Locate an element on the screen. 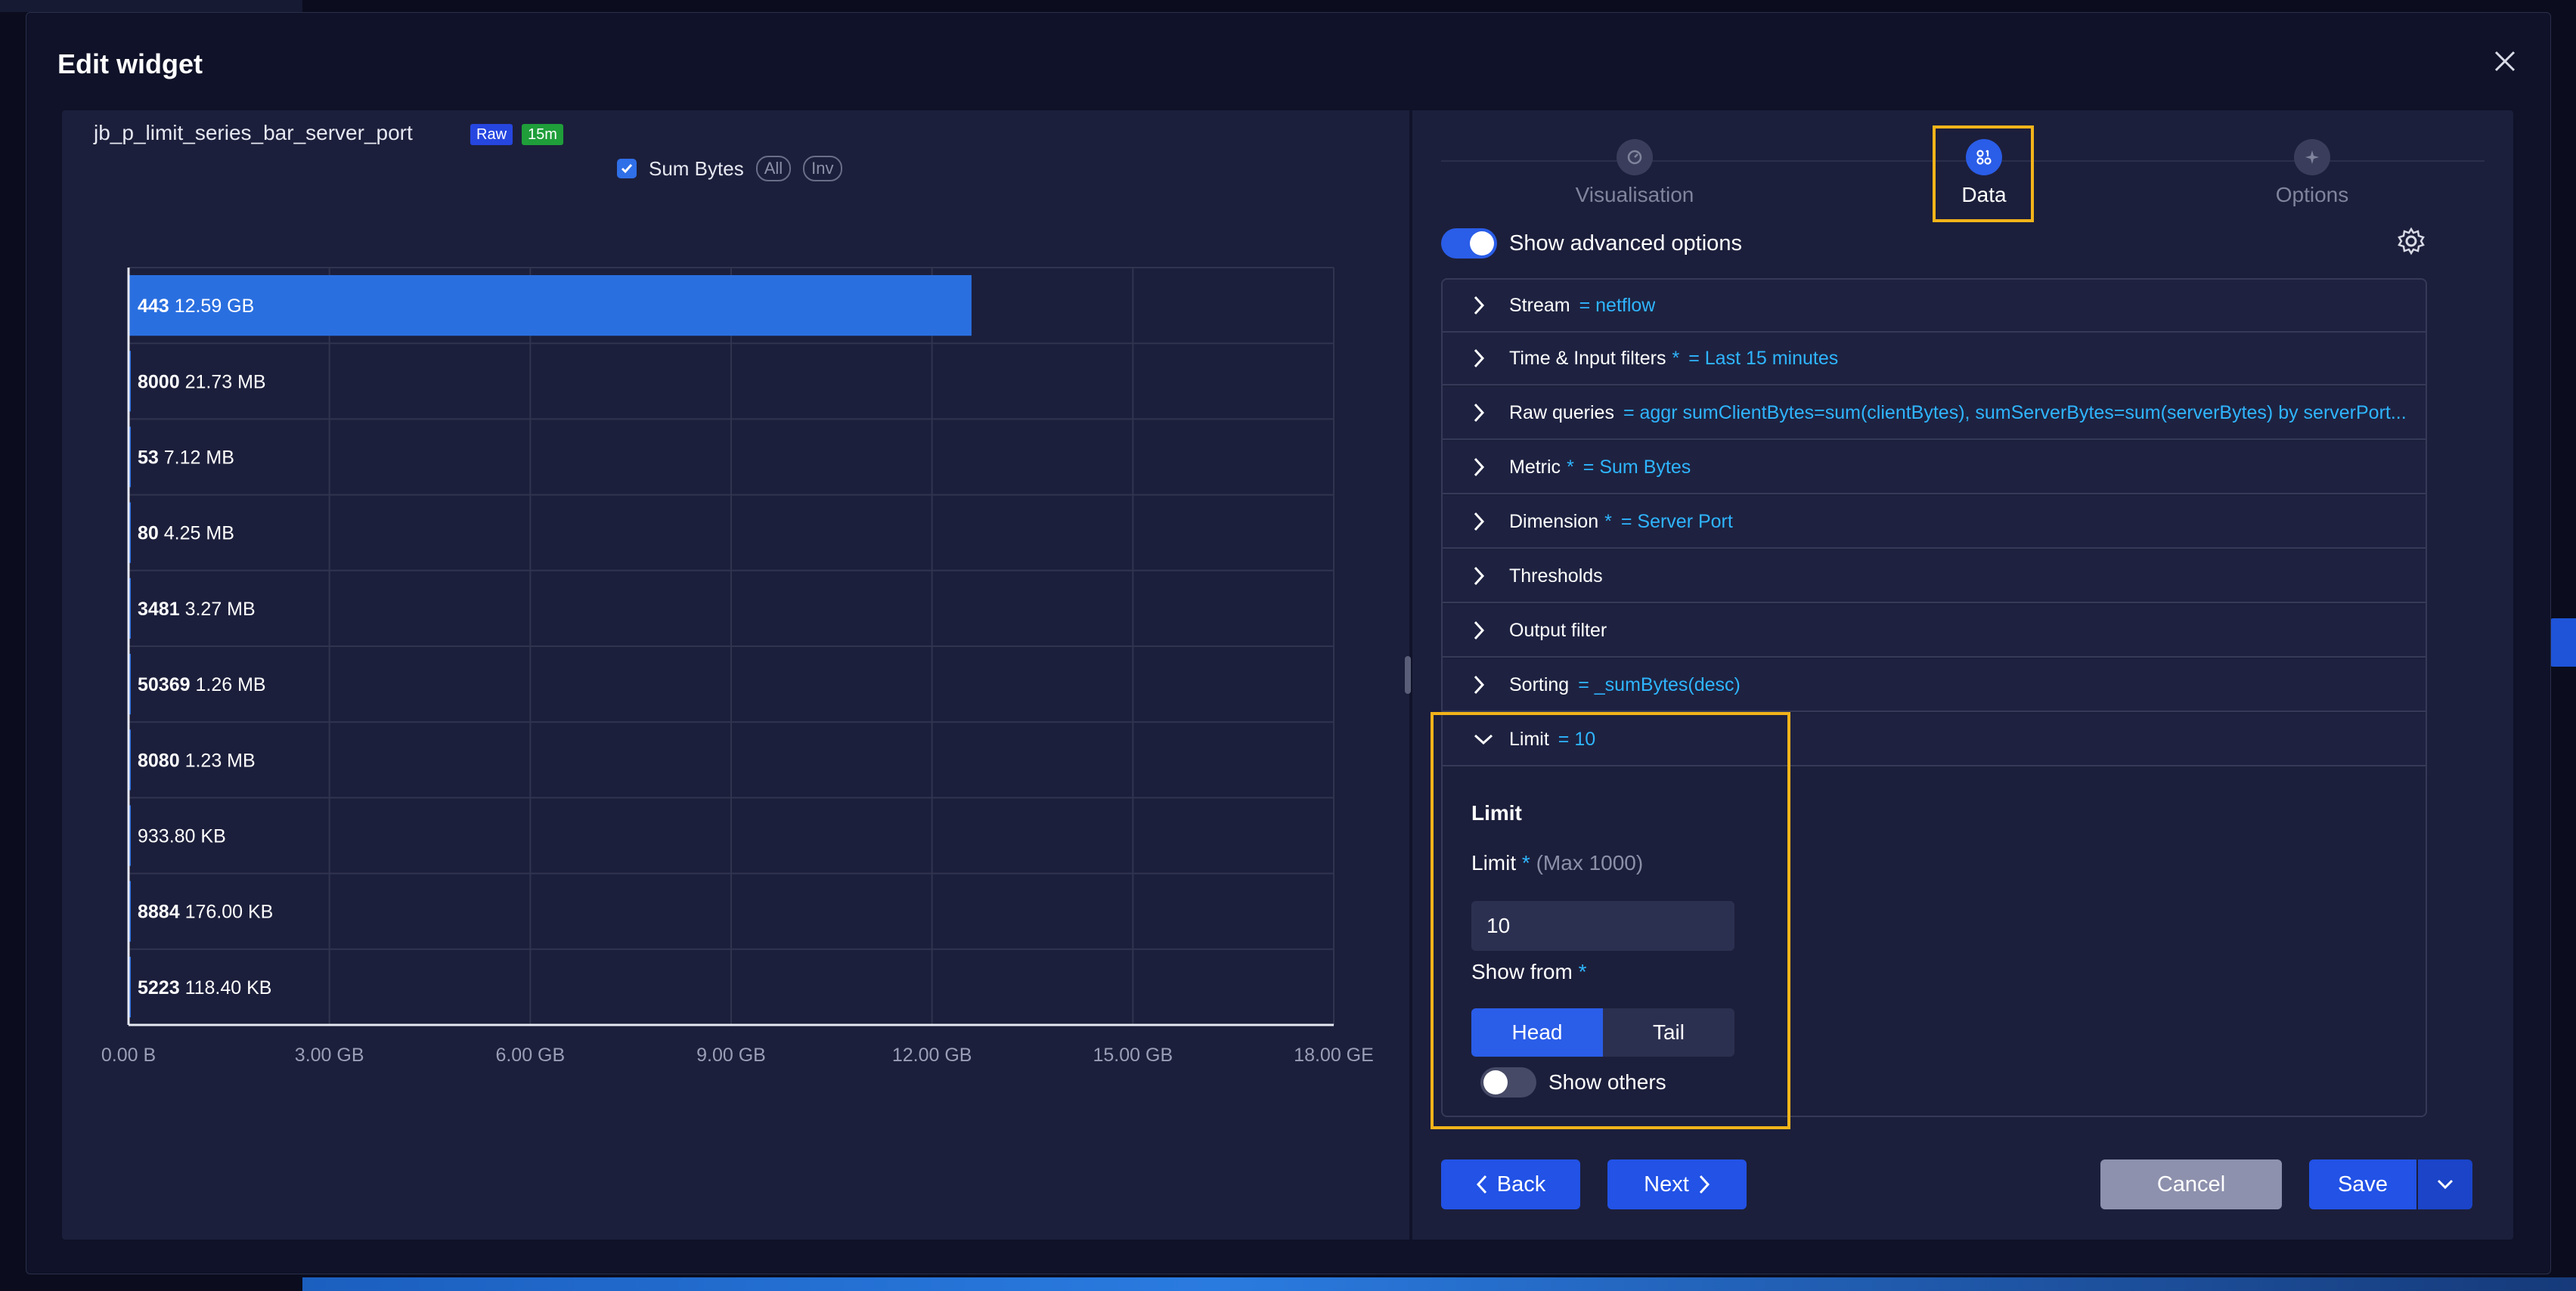 Image resolution: width=2576 pixels, height=1291 pixels. section-output-filter: Output filter is located at coordinates (1935, 631).